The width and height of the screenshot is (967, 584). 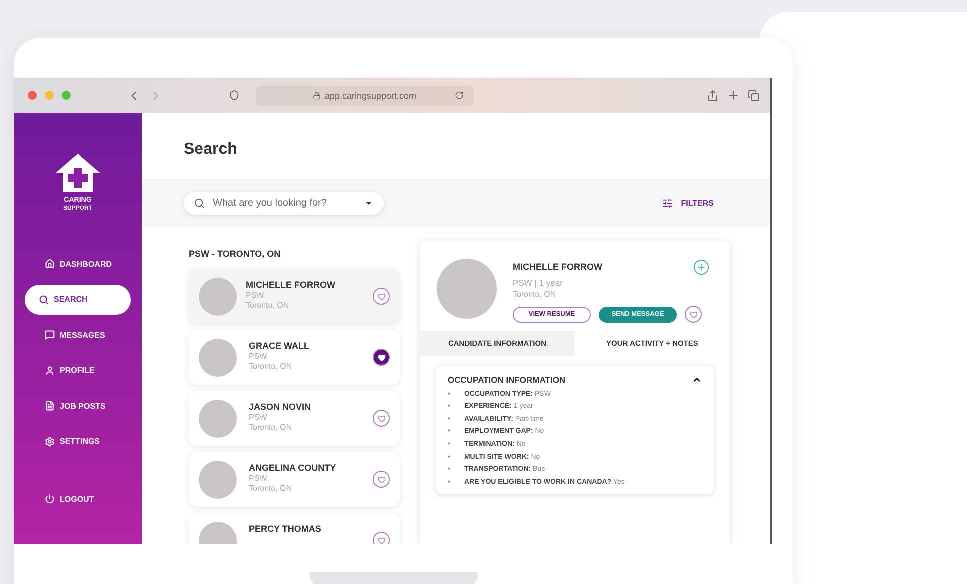 I want to click on candidate-summary: PSW | 1 year, so click(x=538, y=283).